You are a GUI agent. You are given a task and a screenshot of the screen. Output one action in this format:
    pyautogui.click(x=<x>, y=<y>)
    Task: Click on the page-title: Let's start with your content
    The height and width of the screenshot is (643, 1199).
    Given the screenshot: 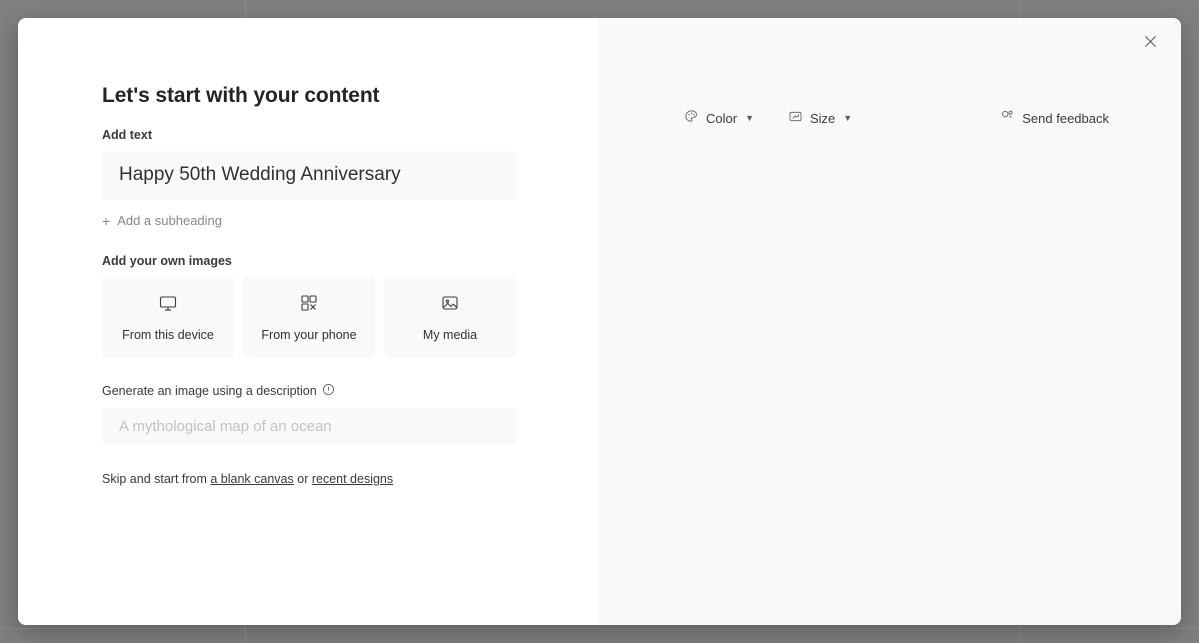 What is the action you would take?
    pyautogui.click(x=241, y=95)
    